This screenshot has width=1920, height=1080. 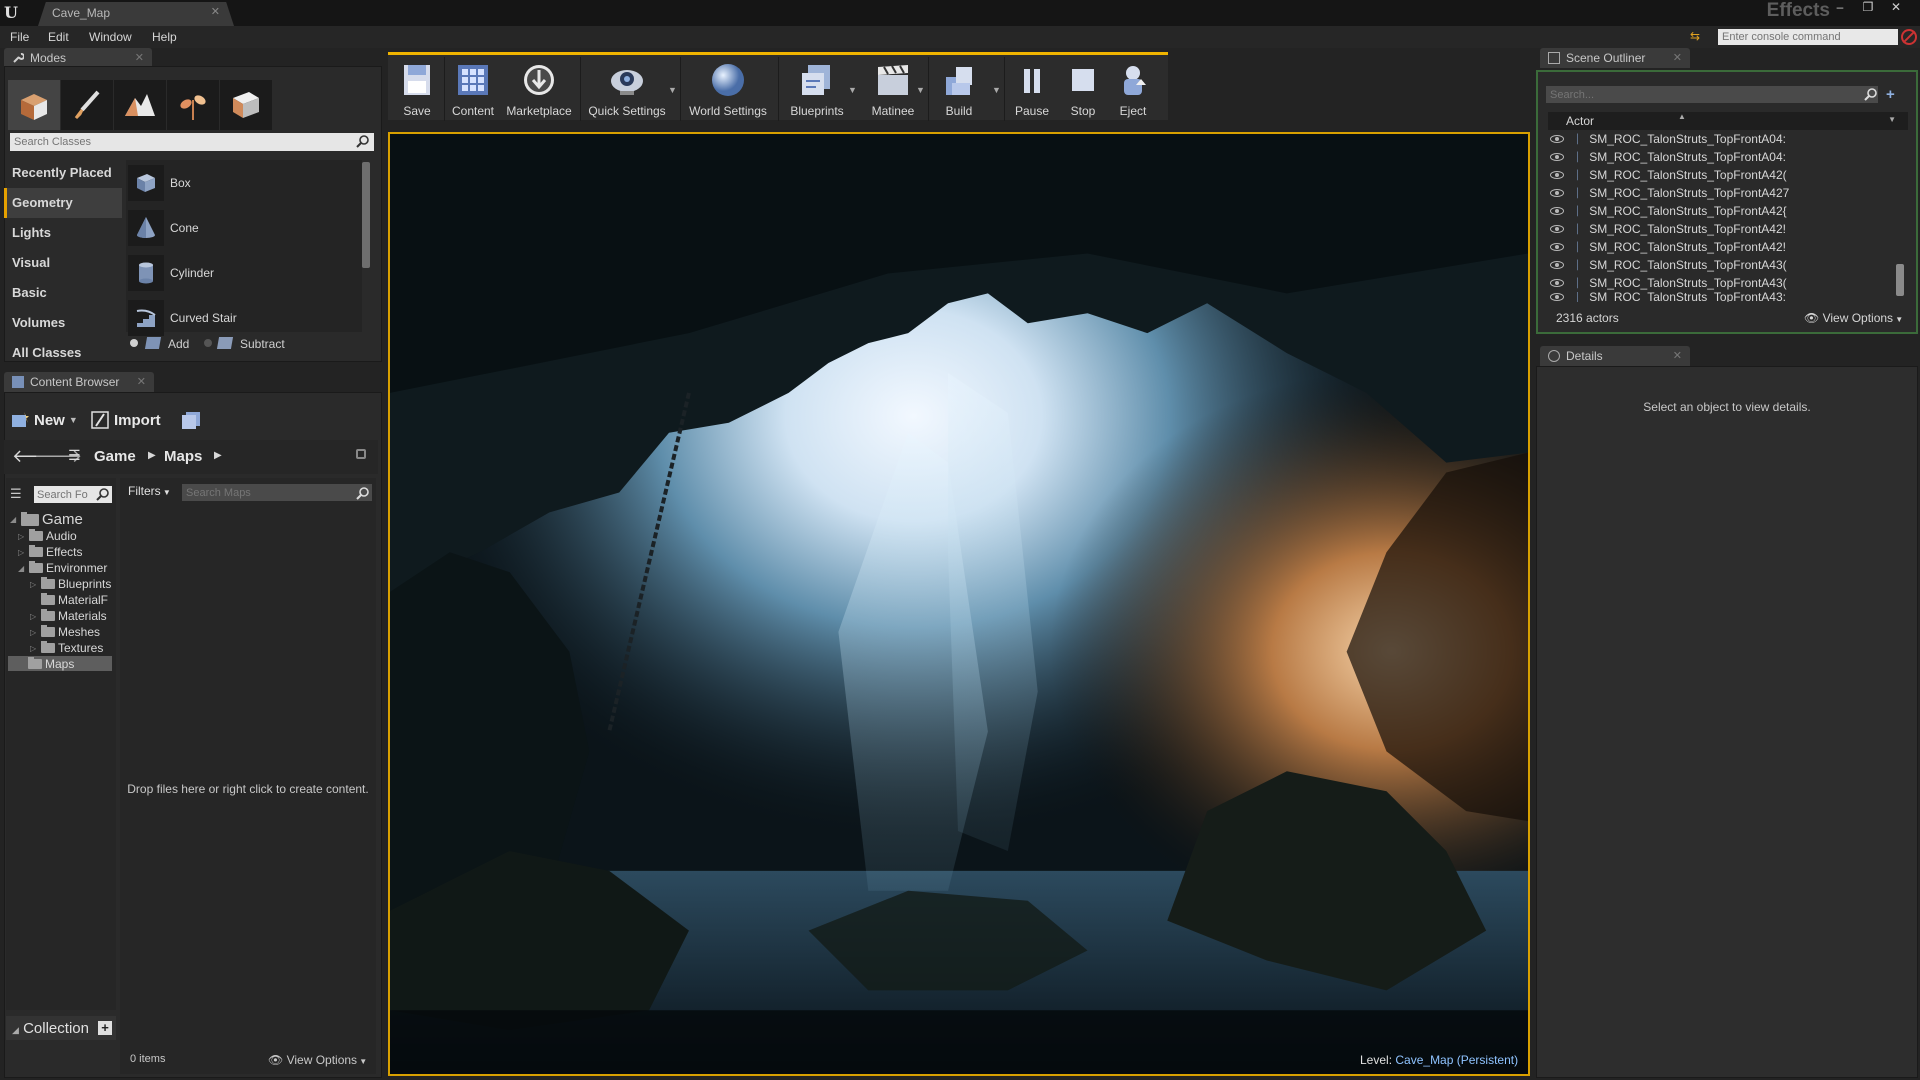 I want to click on folder-search-icon, so click(x=103, y=494).